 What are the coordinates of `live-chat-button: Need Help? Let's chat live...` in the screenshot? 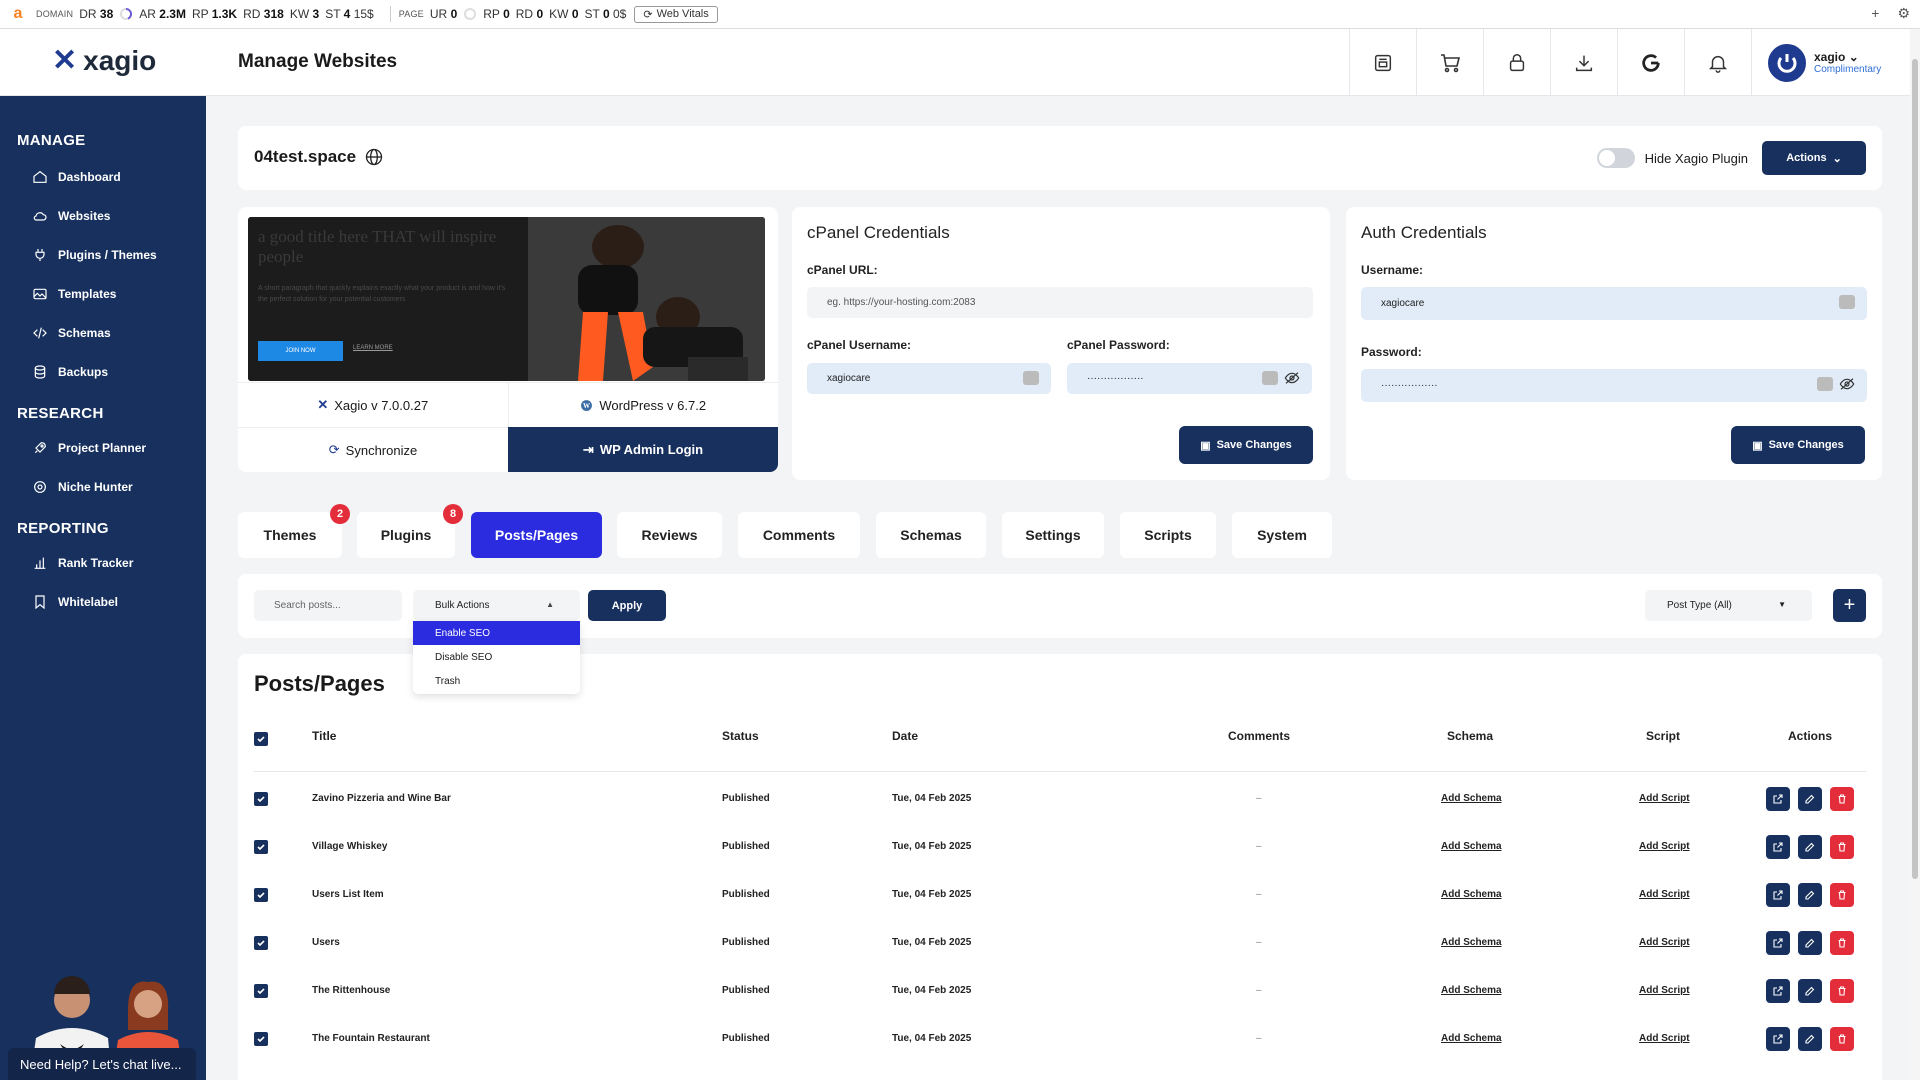 It's located at (102, 1064).